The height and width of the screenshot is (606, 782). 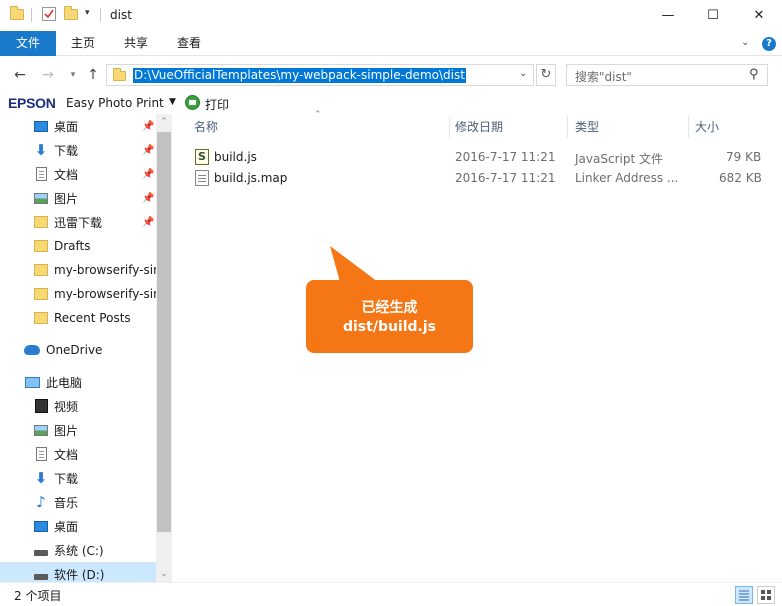 I want to click on nav-item-this-pc: 此电脑, so click(x=78, y=382).